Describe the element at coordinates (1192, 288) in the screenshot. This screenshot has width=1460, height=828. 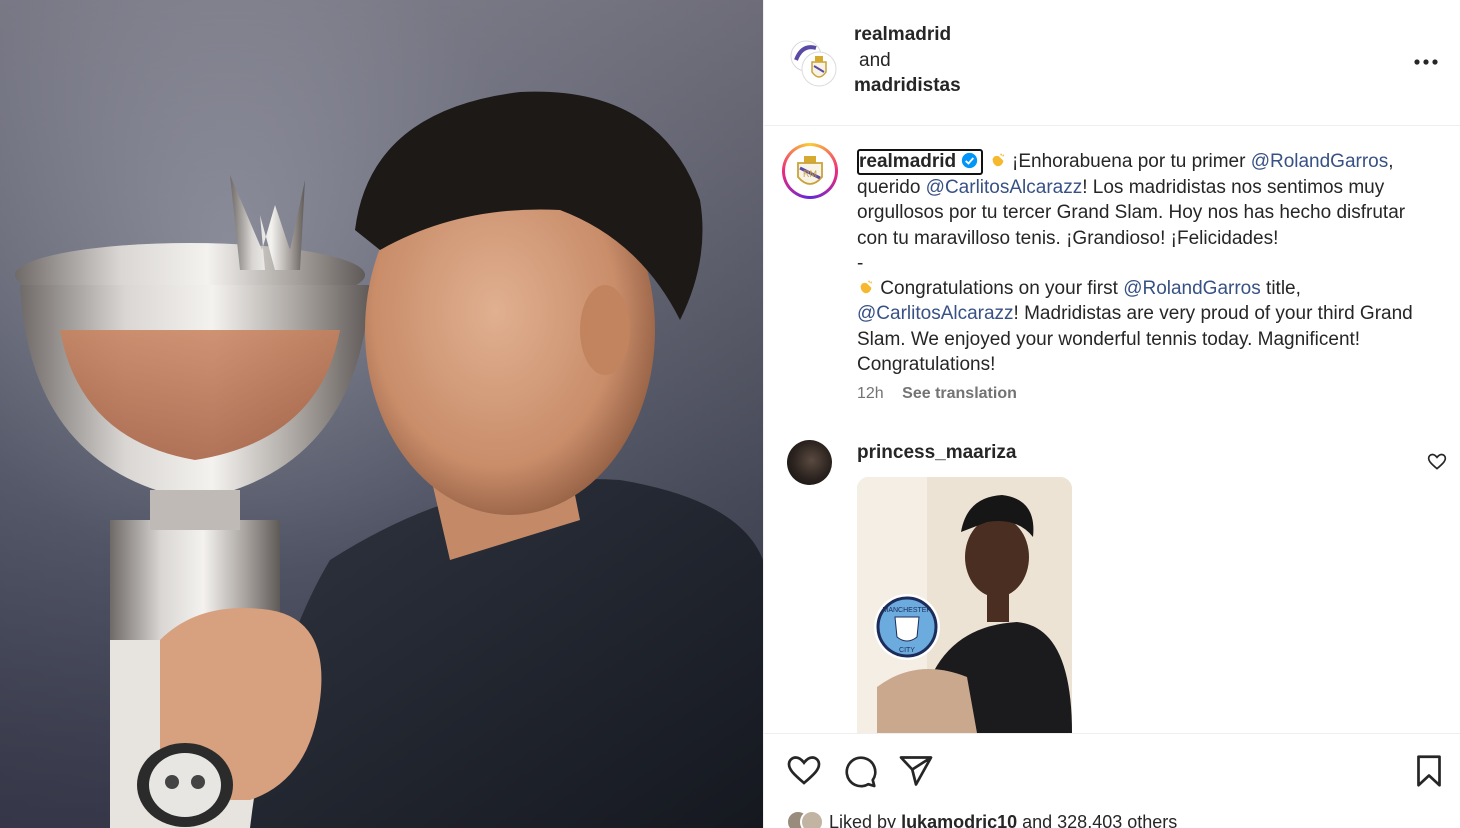
I see `mention-rolandgarros-2: @RolandGarros` at that location.